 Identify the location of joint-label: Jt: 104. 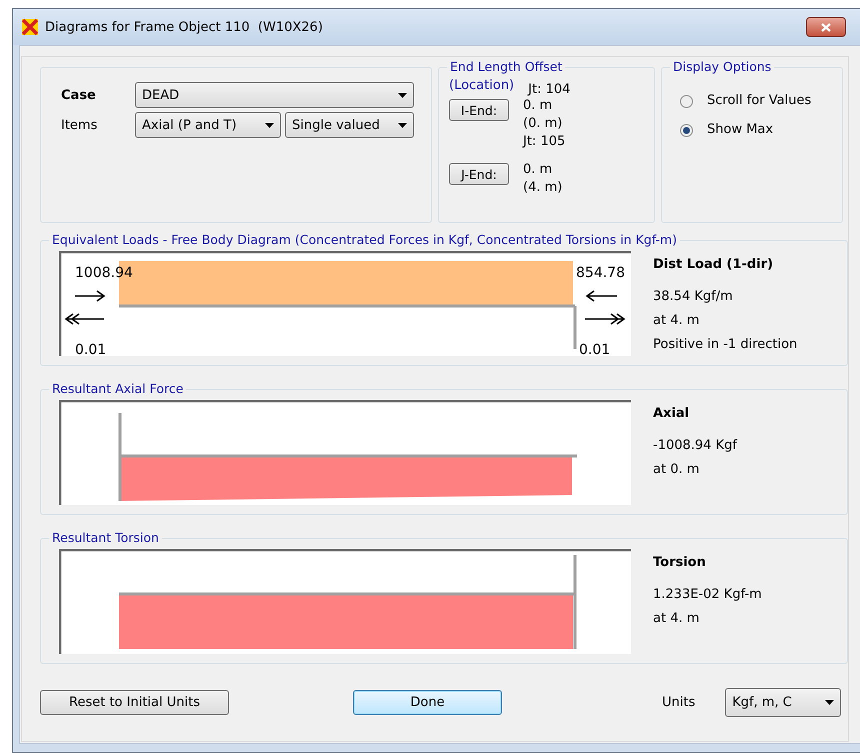
(549, 90).